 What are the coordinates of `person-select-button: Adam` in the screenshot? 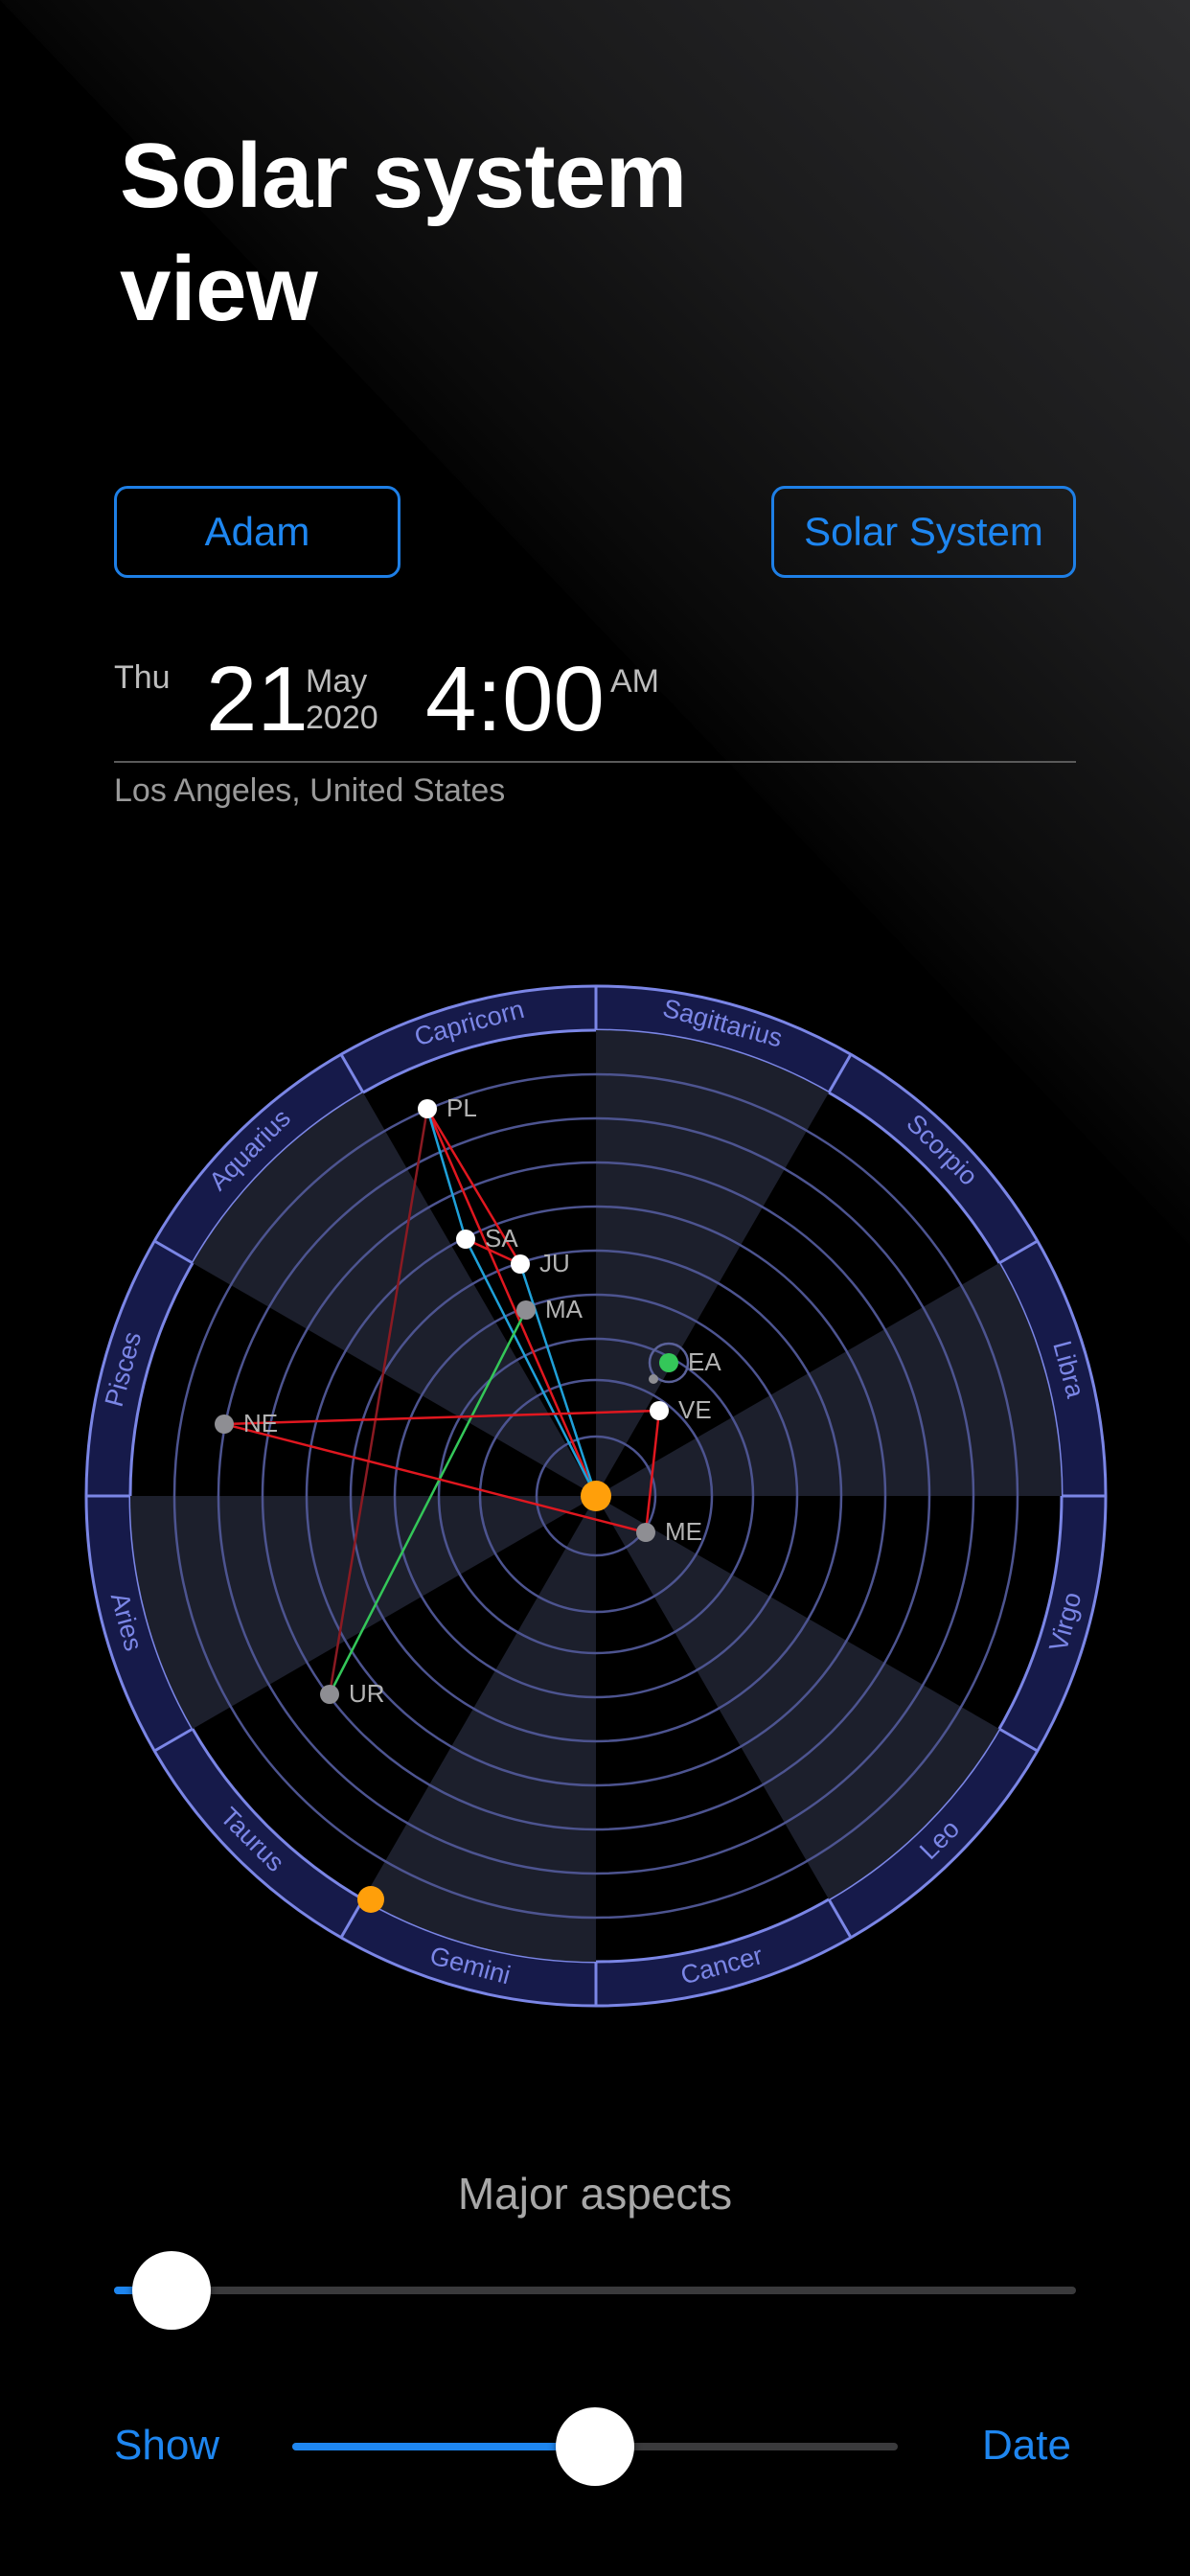 It's located at (257, 532).